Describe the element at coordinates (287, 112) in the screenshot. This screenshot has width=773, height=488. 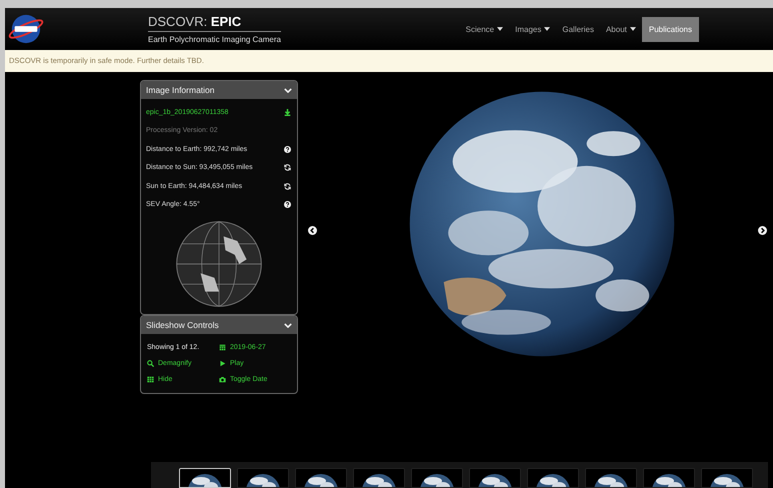
I see `download-icon` at that location.